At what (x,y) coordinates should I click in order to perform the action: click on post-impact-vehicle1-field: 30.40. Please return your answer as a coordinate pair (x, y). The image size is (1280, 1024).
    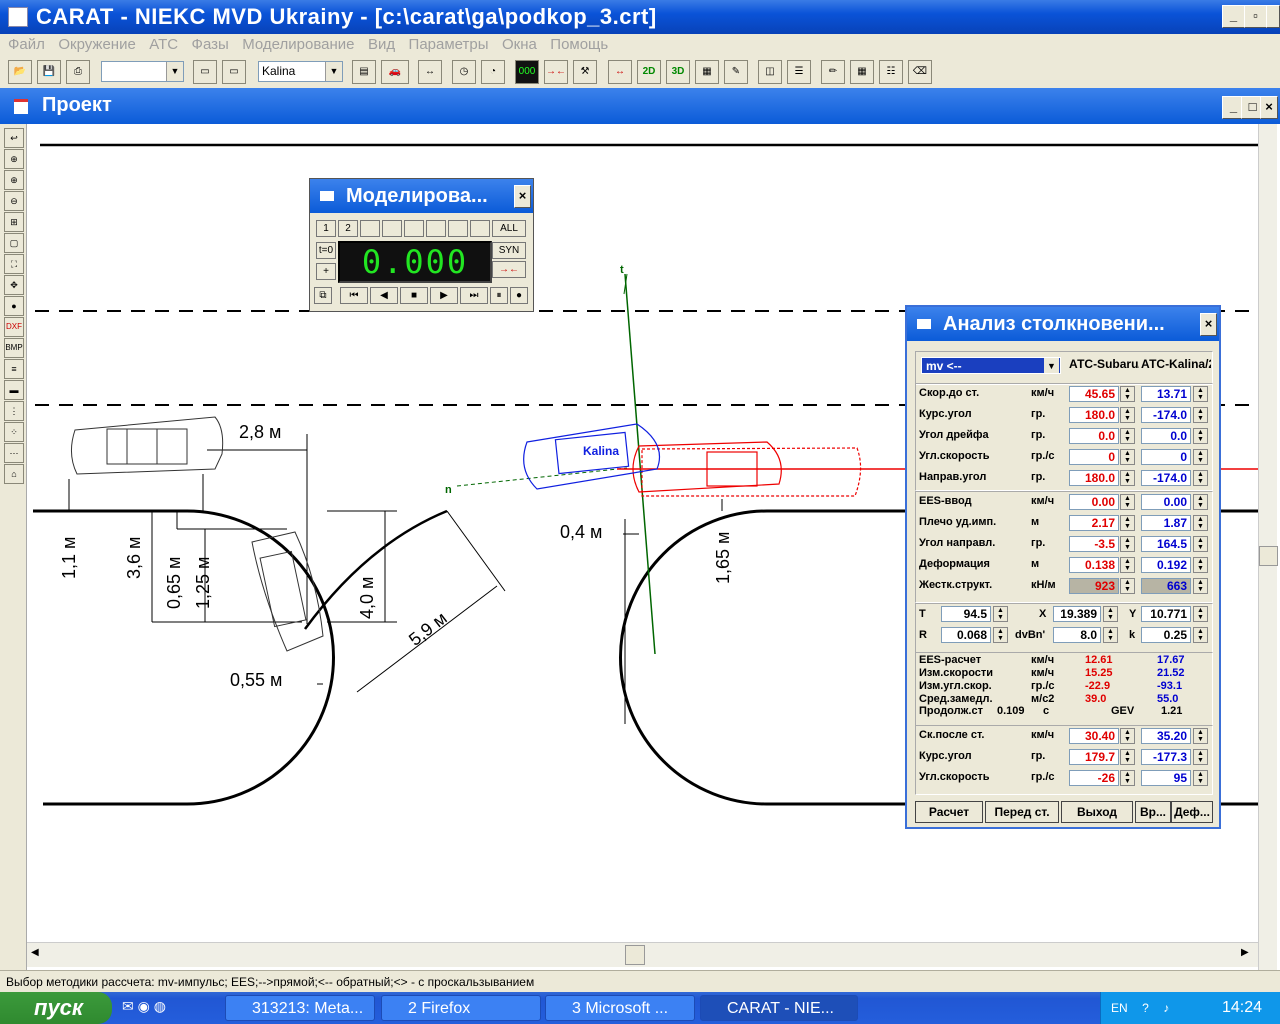
    Looking at the image, I should click on (1094, 736).